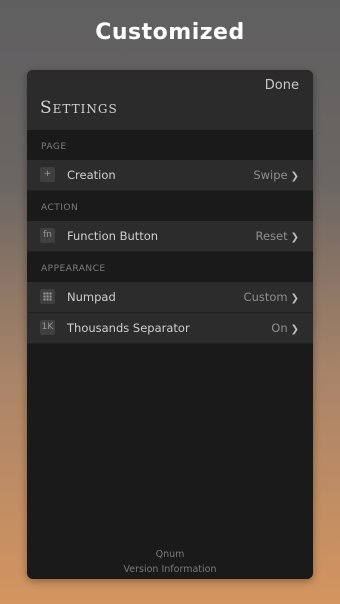 The height and width of the screenshot is (604, 340). What do you see at coordinates (276, 175) in the screenshot?
I see `row-value: Swipe ❯` at bounding box center [276, 175].